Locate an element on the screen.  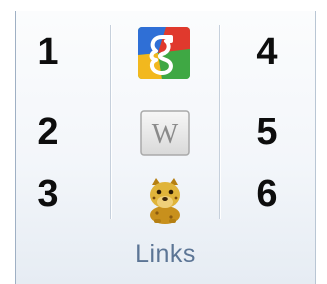
google-icon is located at coordinates (164, 53).